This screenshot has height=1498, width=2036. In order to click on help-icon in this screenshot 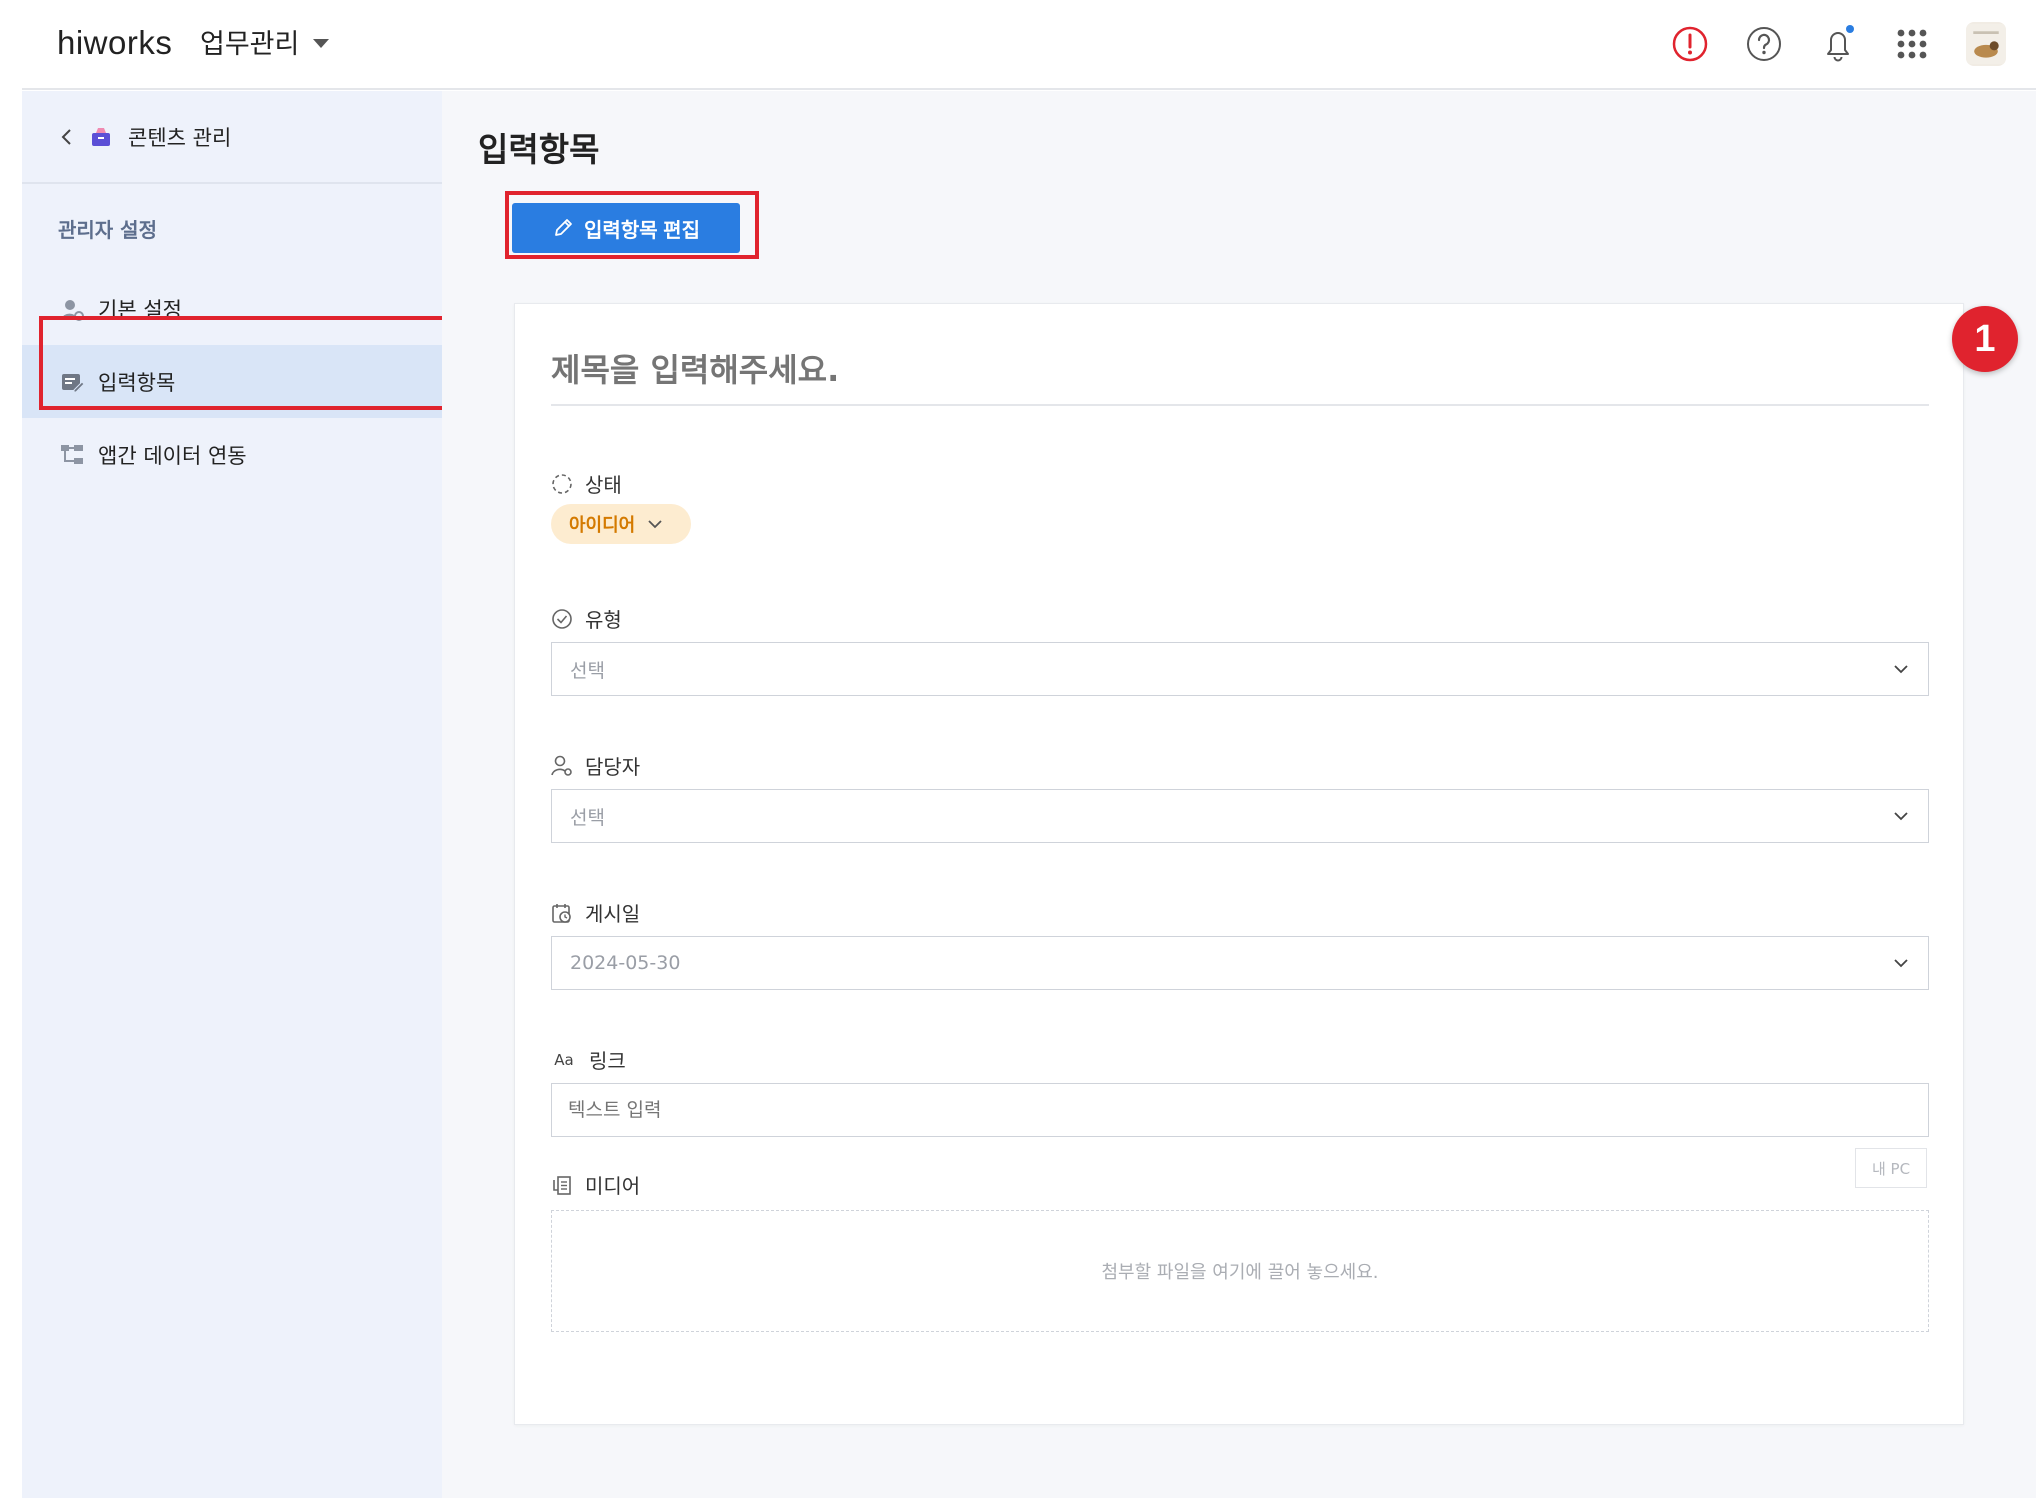, I will do `click(1764, 44)`.